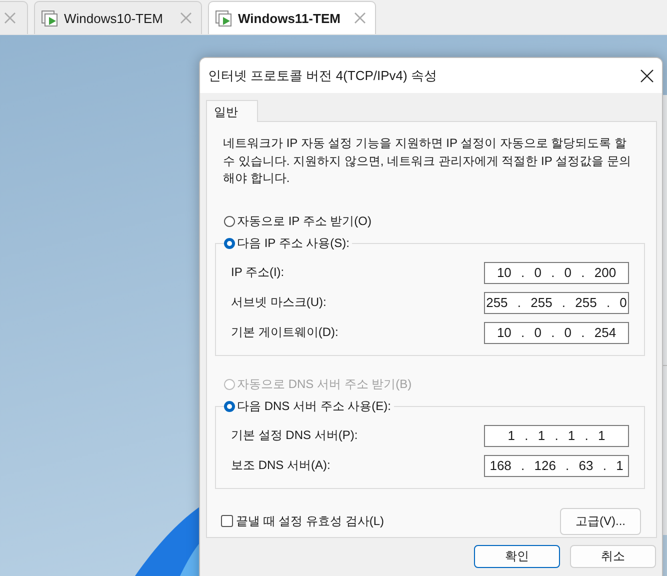 The height and width of the screenshot is (576, 667). I want to click on ip-address-field: 10 . 0 . 0 . 200, so click(556, 273).